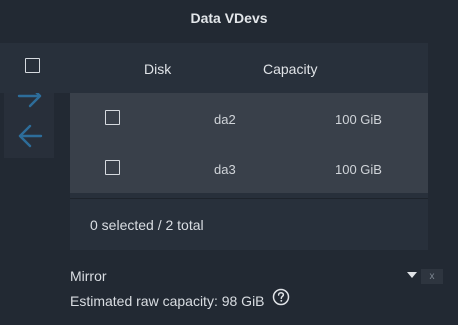 The image size is (458, 325). What do you see at coordinates (179, 68) in the screenshot?
I see `table-header-row: Disk Capacity` at bounding box center [179, 68].